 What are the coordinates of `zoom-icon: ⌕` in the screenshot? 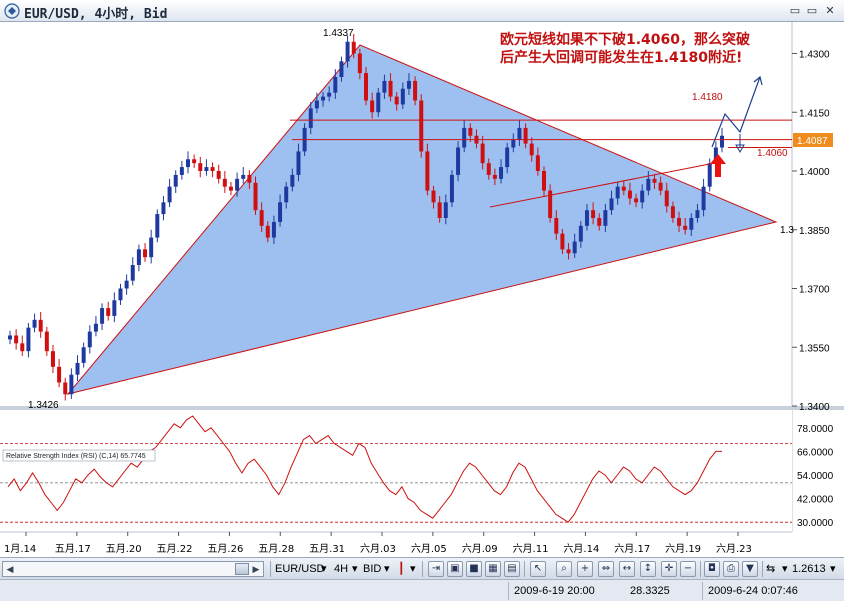 It's located at (564, 569).